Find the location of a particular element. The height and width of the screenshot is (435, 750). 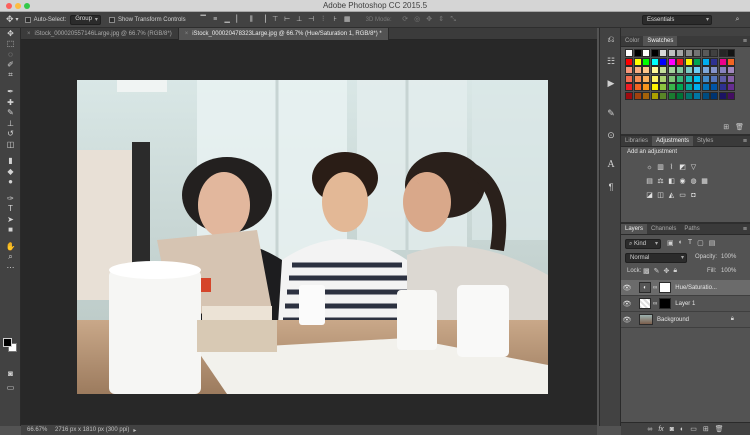

dodge-icon: ● is located at coordinates (10, 182).